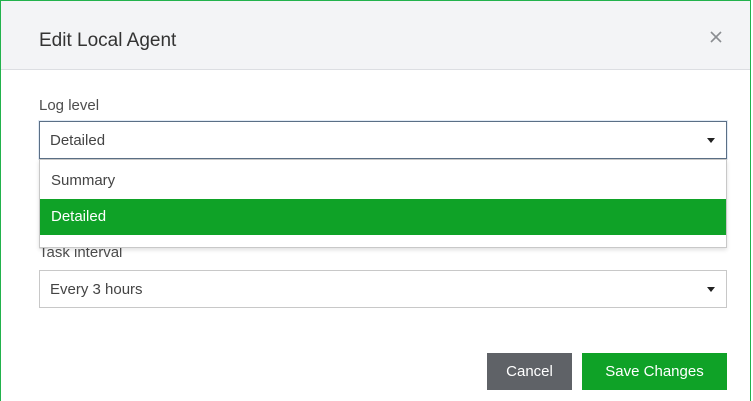 This screenshot has height=401, width=753. I want to click on close-icon-glyph, so click(716, 37).